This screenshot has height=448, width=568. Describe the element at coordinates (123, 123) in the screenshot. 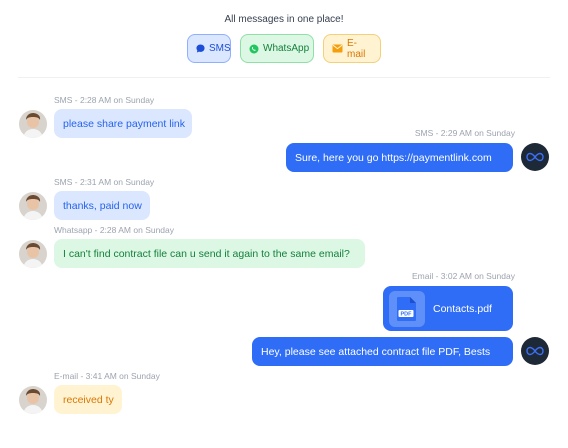

I see `message-bubble: please share payment link` at that location.